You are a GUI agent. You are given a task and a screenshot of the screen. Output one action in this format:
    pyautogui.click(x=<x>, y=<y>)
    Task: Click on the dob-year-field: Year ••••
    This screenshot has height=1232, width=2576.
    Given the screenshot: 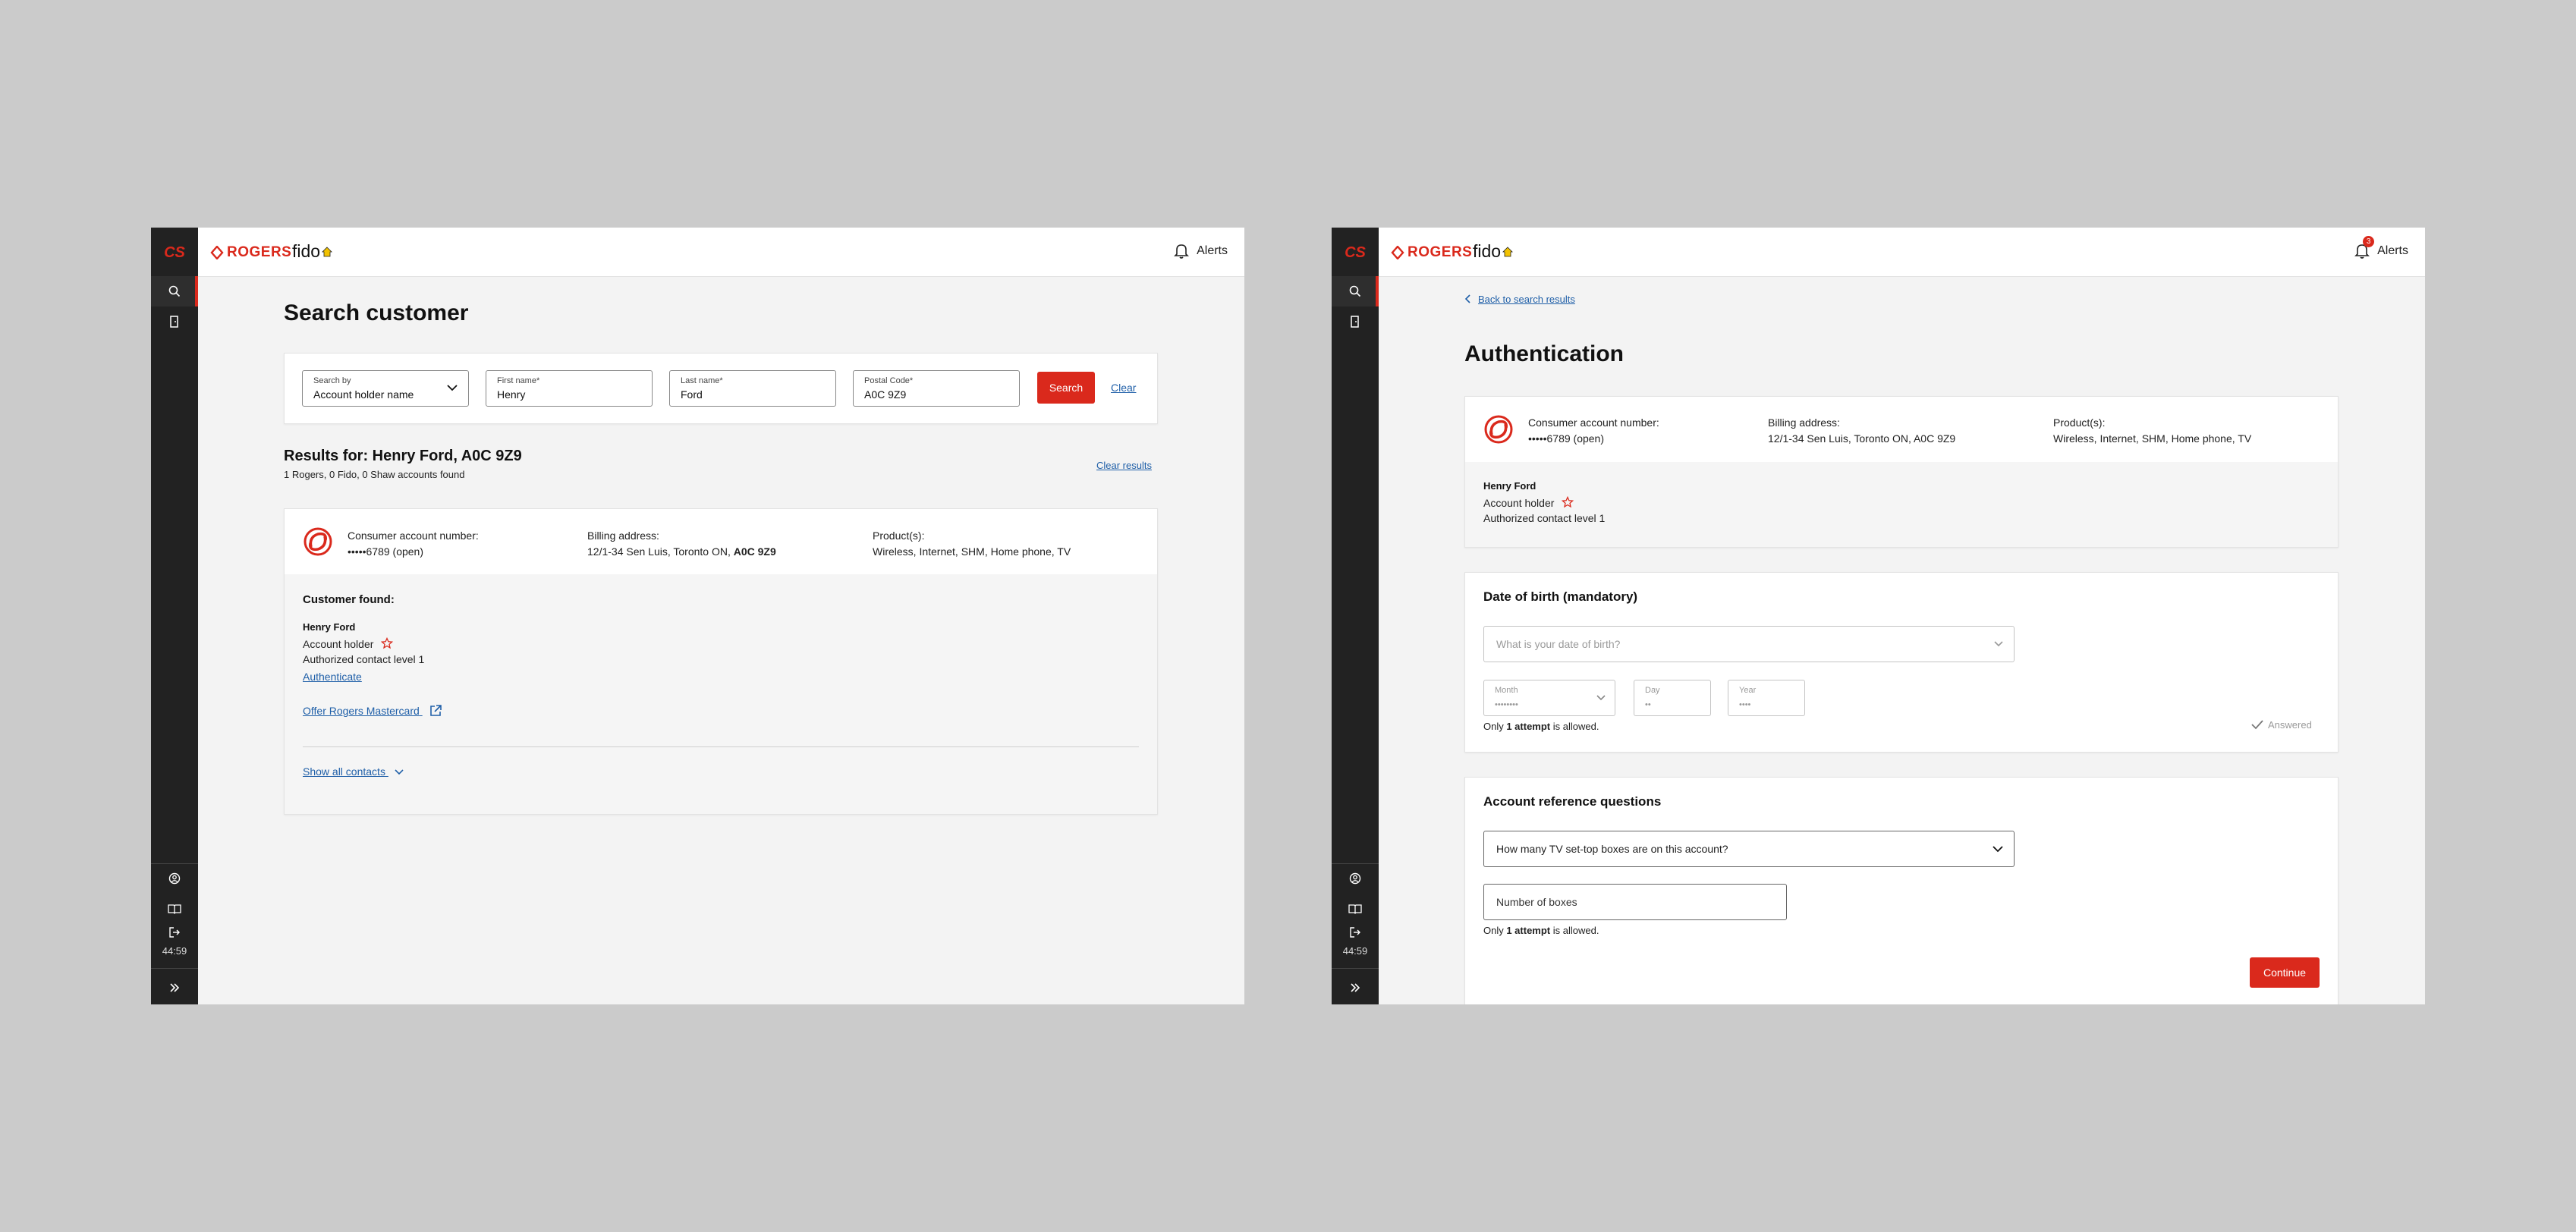 What is the action you would take?
    pyautogui.click(x=1766, y=698)
    